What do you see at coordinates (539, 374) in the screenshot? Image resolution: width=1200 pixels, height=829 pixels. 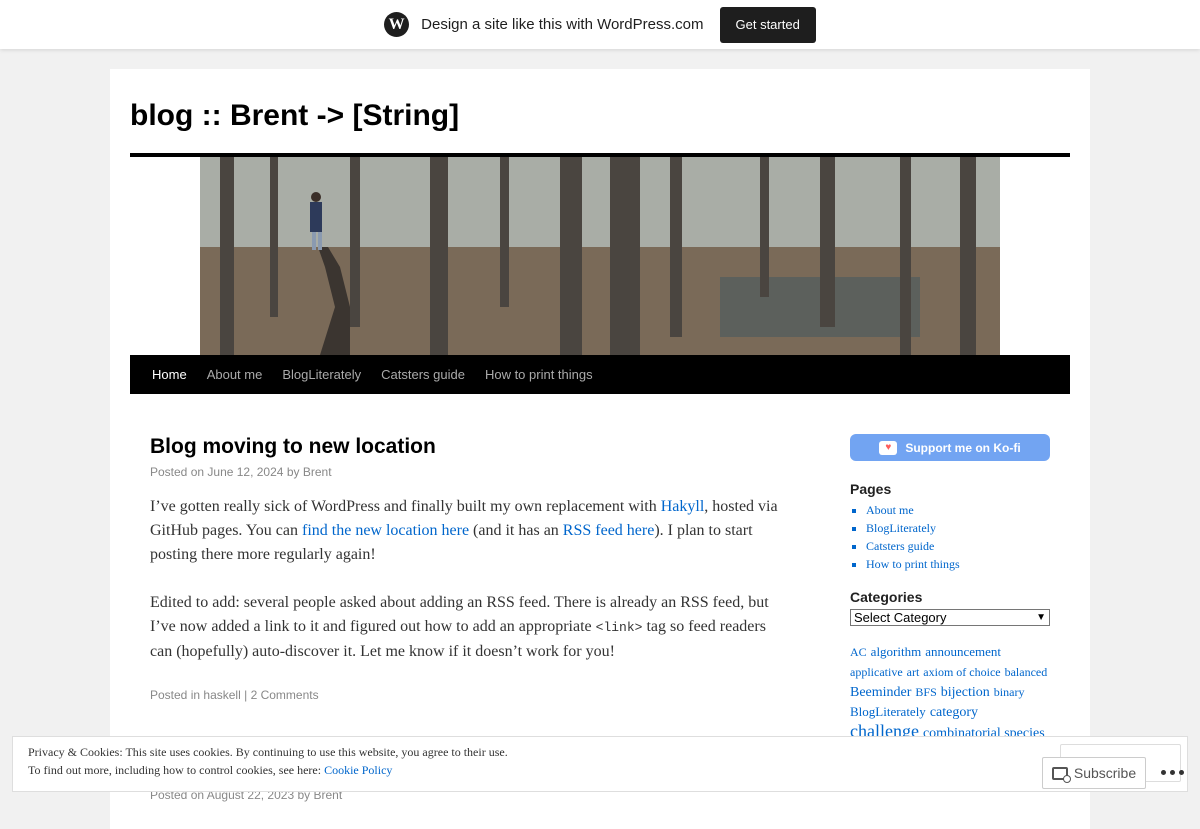 I see `nav-item-how-to-print-things: How to print things` at bounding box center [539, 374].